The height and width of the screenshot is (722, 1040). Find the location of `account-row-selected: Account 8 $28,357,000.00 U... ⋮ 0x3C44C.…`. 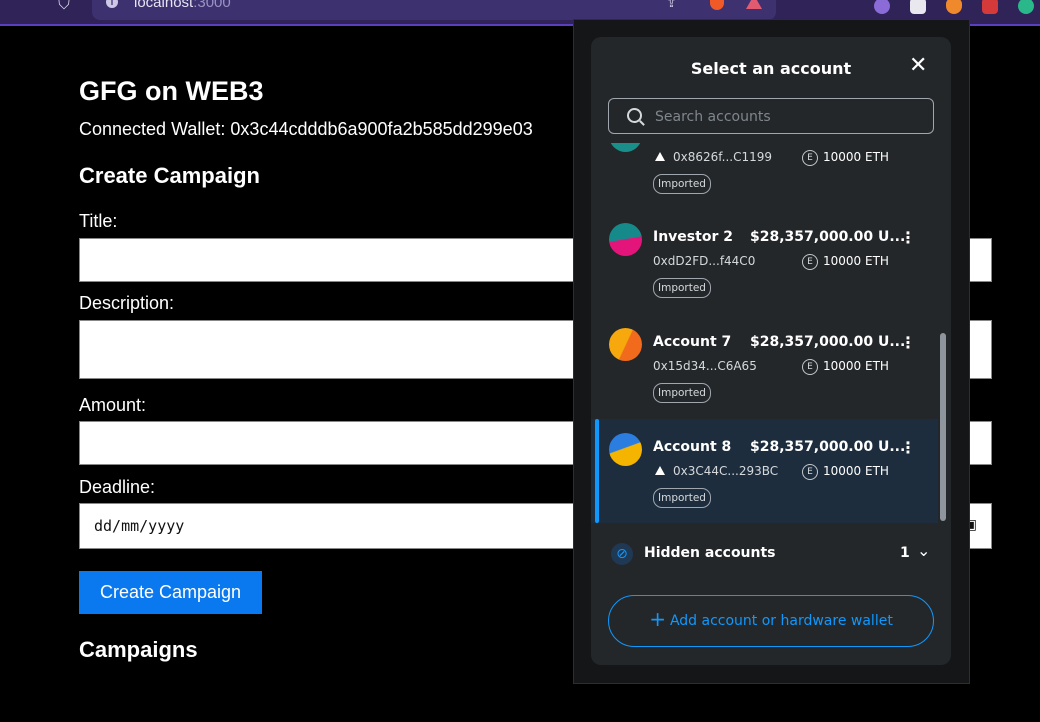

account-row-selected: Account 8 $28,357,000.00 U... ⋮ 0x3C44C.… is located at coordinates (764, 471).